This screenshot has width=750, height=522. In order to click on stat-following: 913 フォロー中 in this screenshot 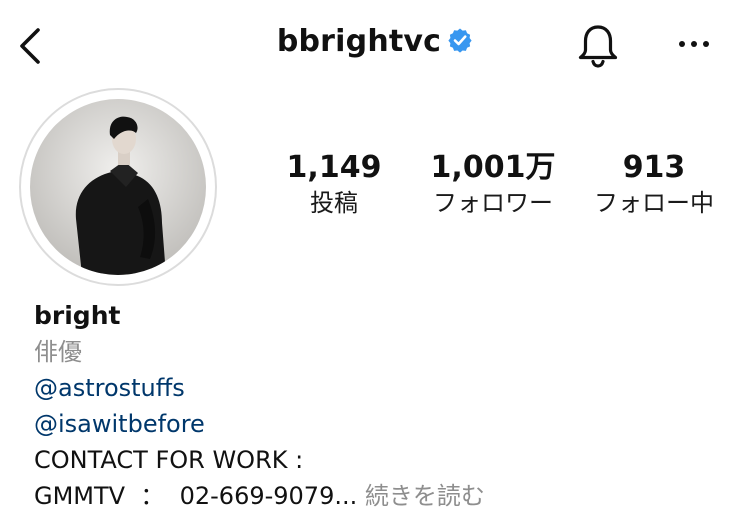, I will do `click(654, 185)`.